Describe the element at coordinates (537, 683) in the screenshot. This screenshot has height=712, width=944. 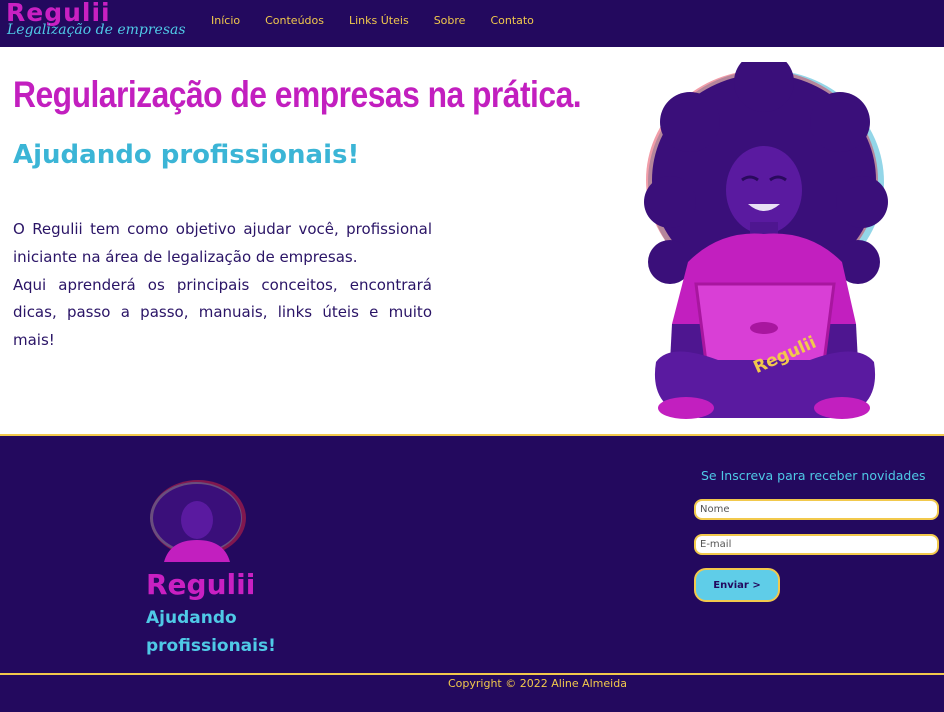
I see `copyright-text: Copyright © 2022 Aline Almeida` at that location.